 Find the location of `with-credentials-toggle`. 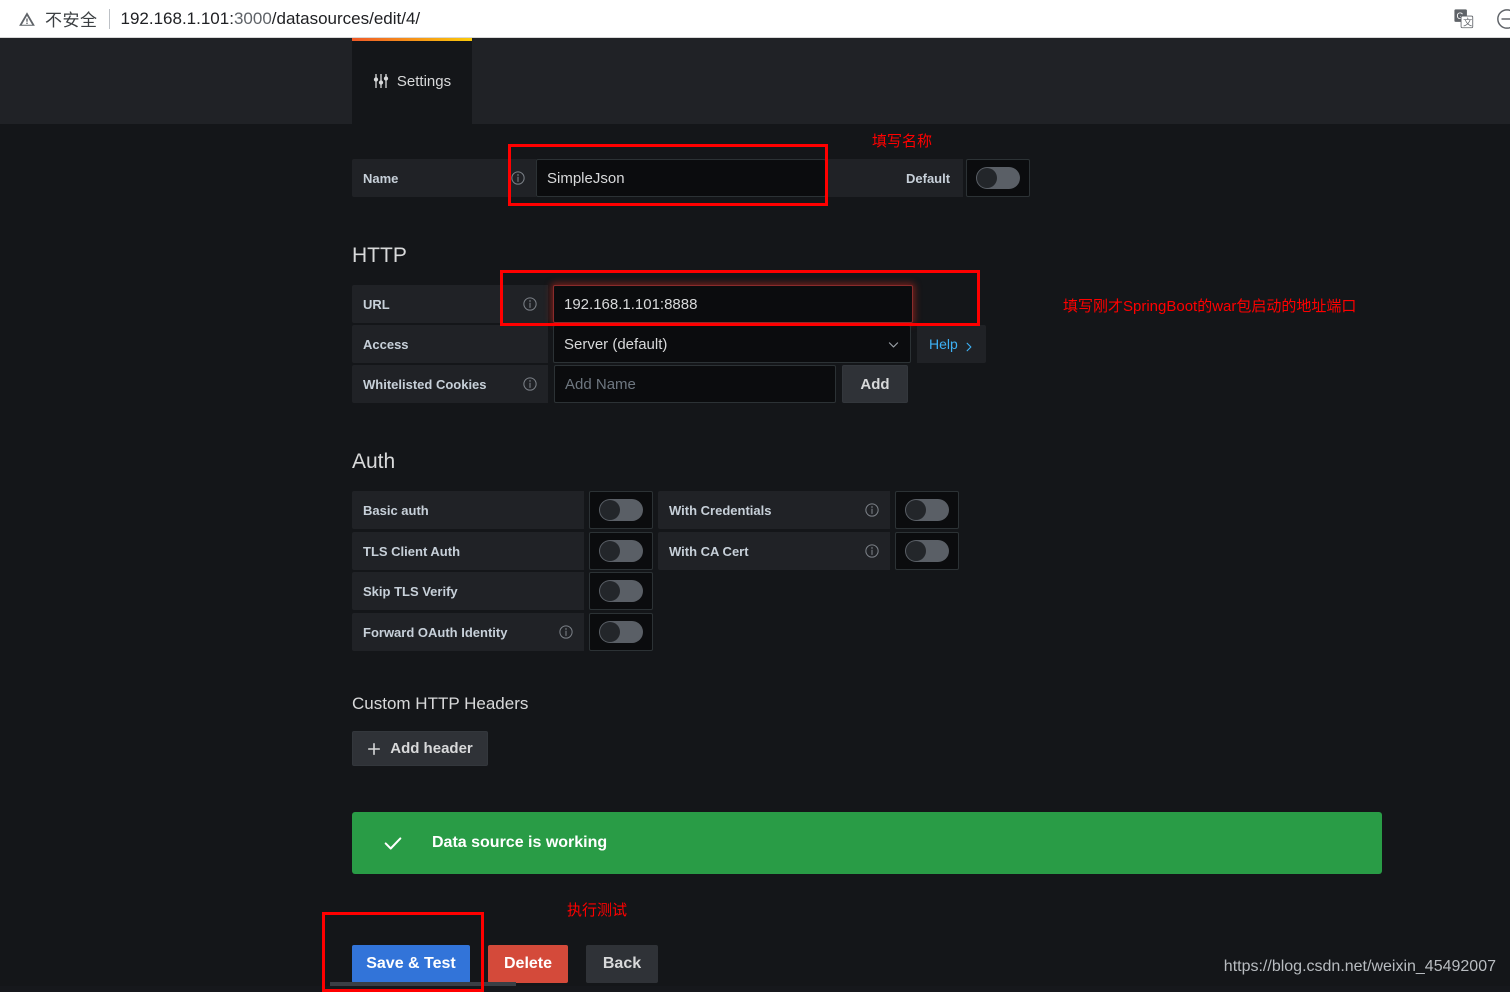

with-credentials-toggle is located at coordinates (927, 510).